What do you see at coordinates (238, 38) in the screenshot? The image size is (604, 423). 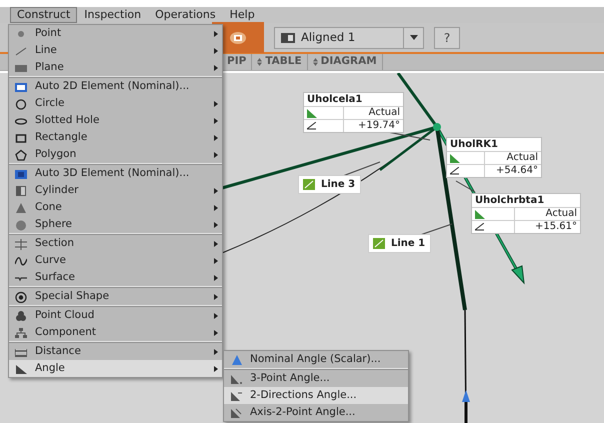 I see `camera-icon` at bounding box center [238, 38].